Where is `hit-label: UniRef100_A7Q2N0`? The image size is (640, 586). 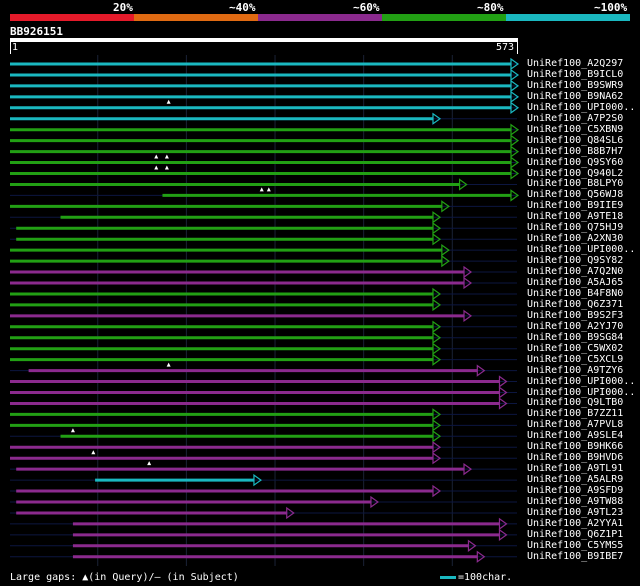
hit-label: UniRef100_A7Q2N0 is located at coordinates (575, 271).